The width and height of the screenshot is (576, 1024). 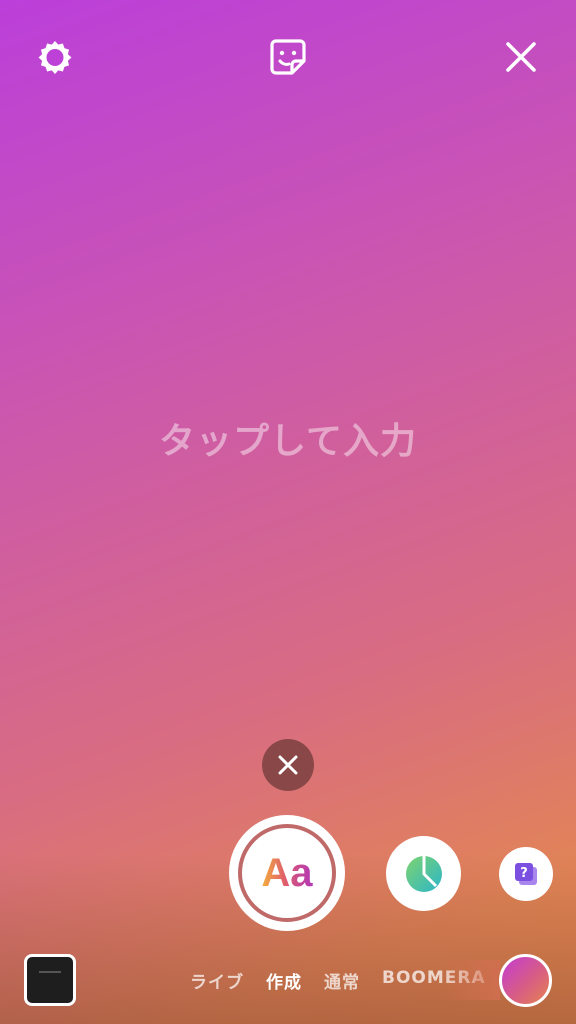 I want to click on sticker-icon, so click(x=288, y=57).